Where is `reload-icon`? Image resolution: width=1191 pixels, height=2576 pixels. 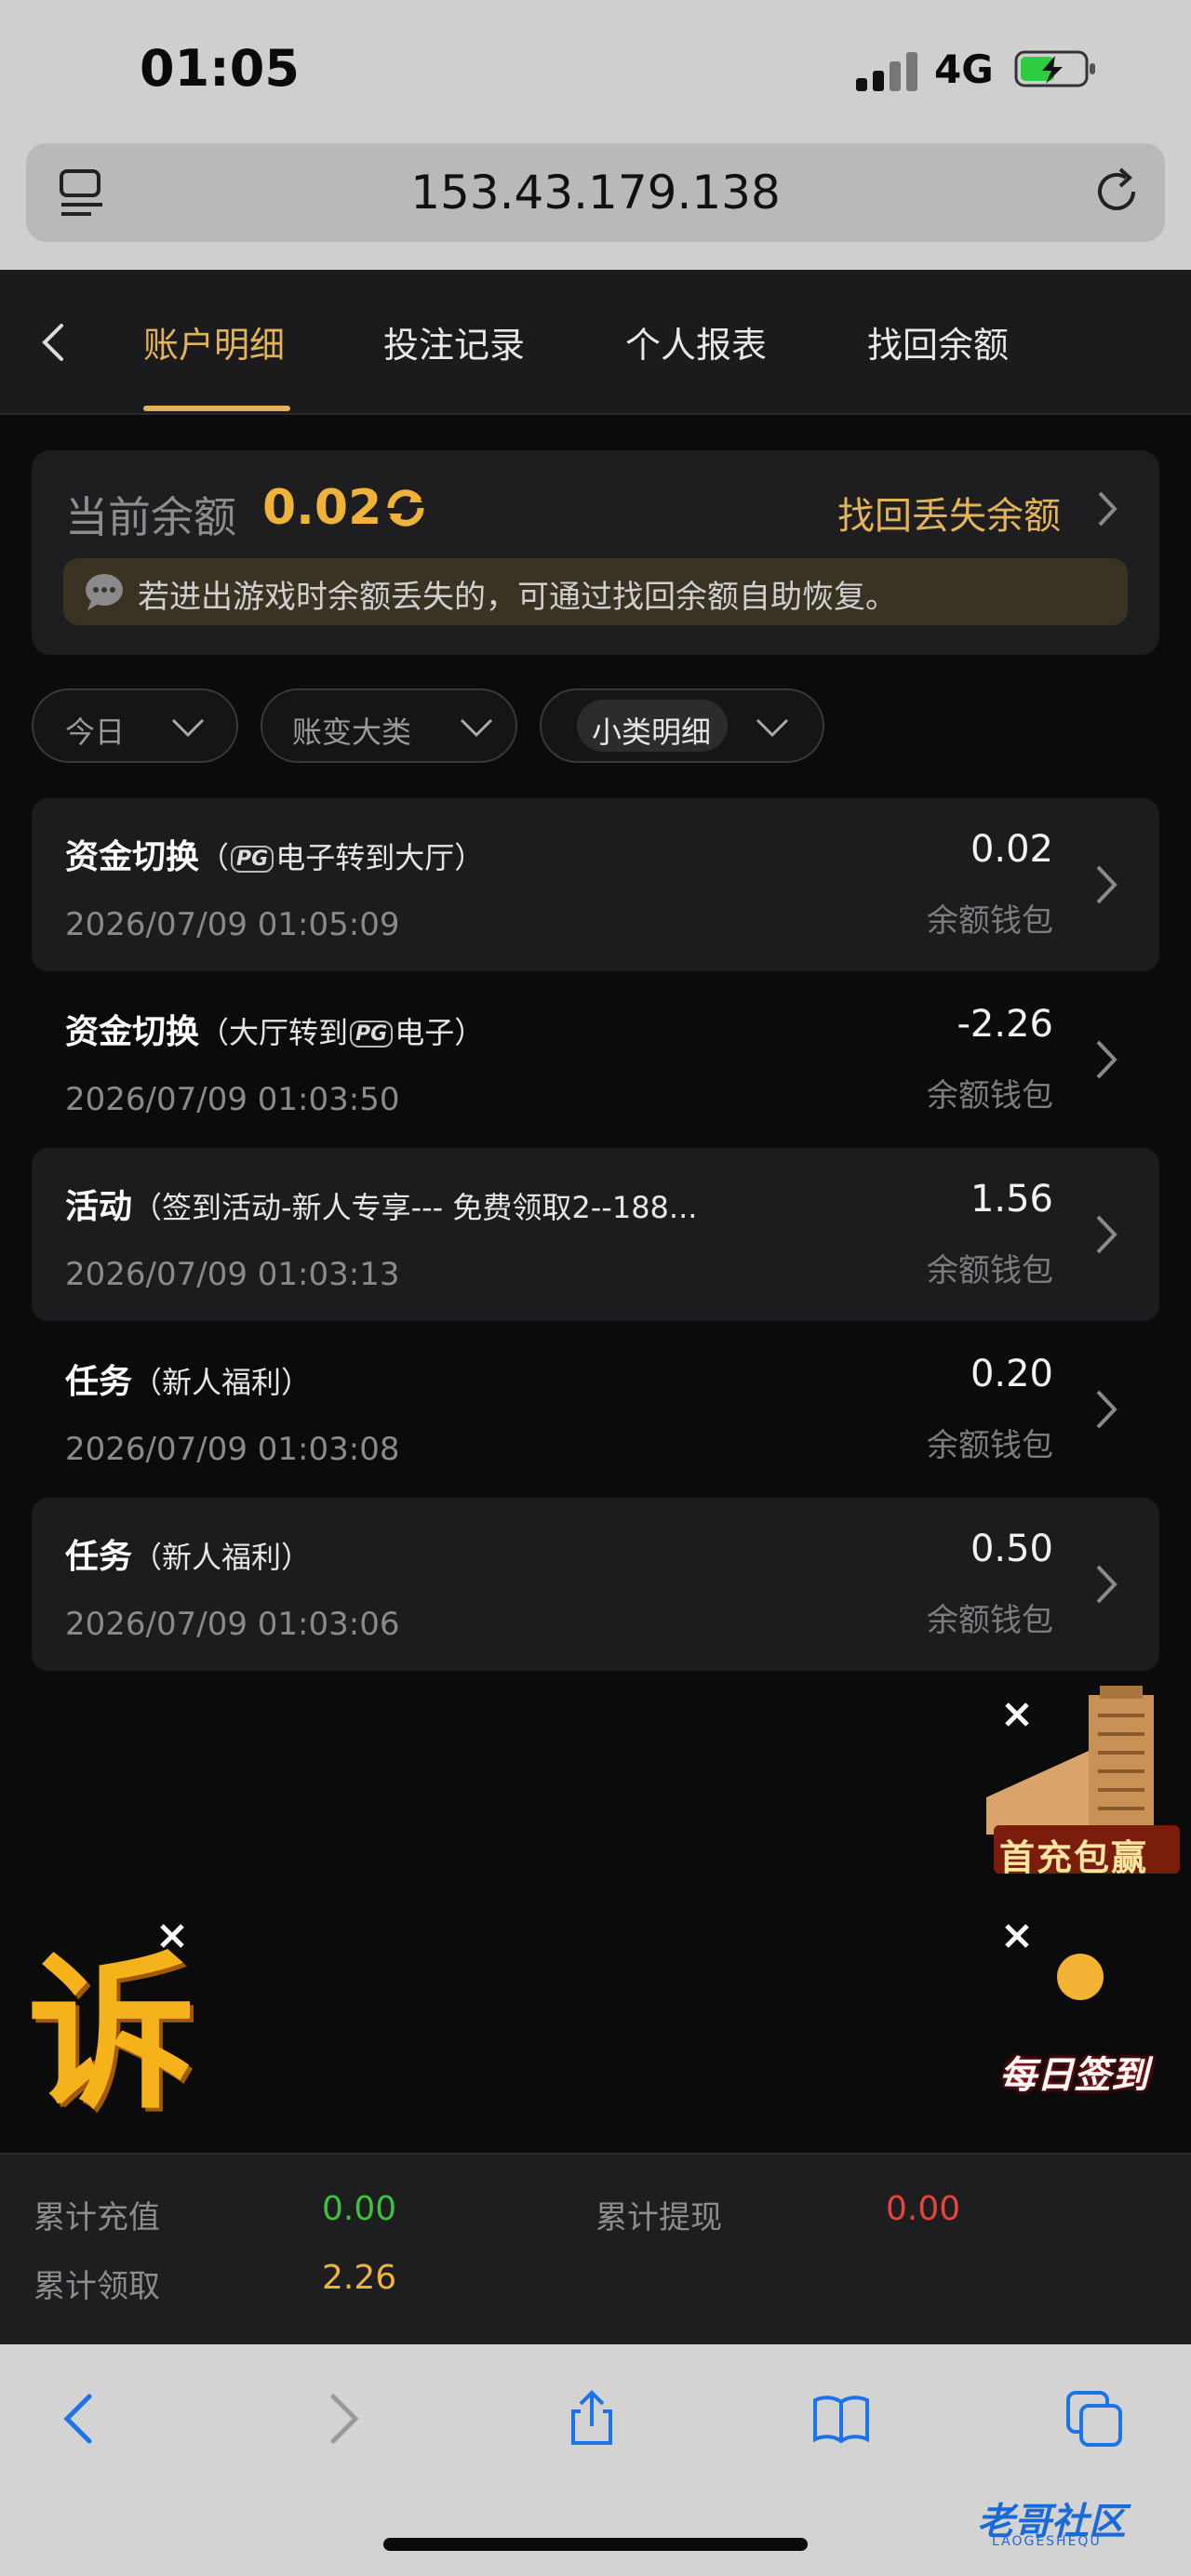 reload-icon is located at coordinates (1116, 192).